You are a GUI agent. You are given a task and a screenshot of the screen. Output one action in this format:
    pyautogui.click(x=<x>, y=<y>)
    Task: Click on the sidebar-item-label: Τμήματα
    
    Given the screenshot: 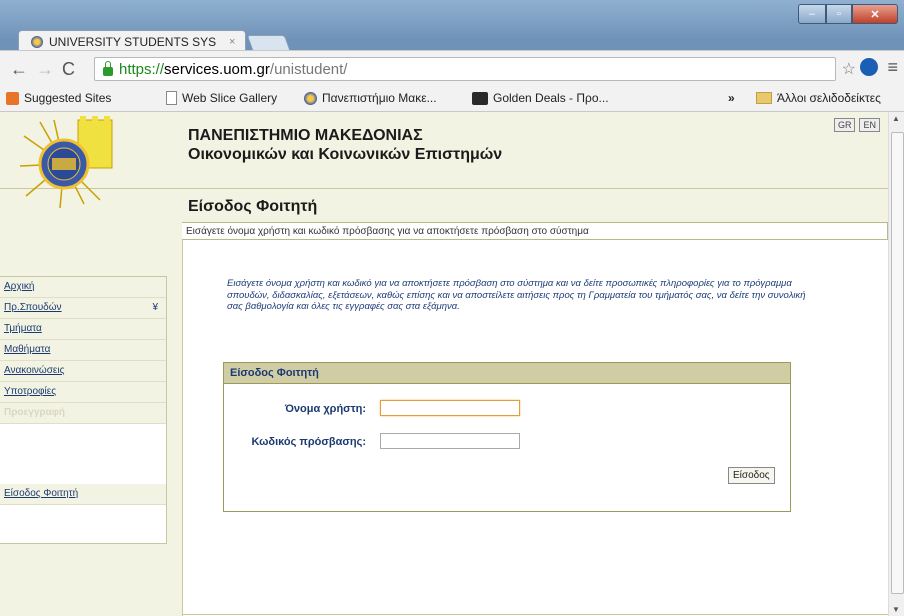 What is the action you would take?
    pyautogui.click(x=23, y=328)
    